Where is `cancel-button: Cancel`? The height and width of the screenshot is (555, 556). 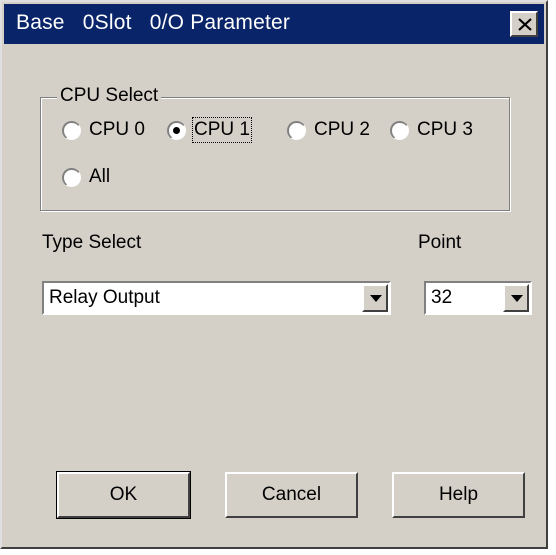
cancel-button: Cancel is located at coordinates (291, 495).